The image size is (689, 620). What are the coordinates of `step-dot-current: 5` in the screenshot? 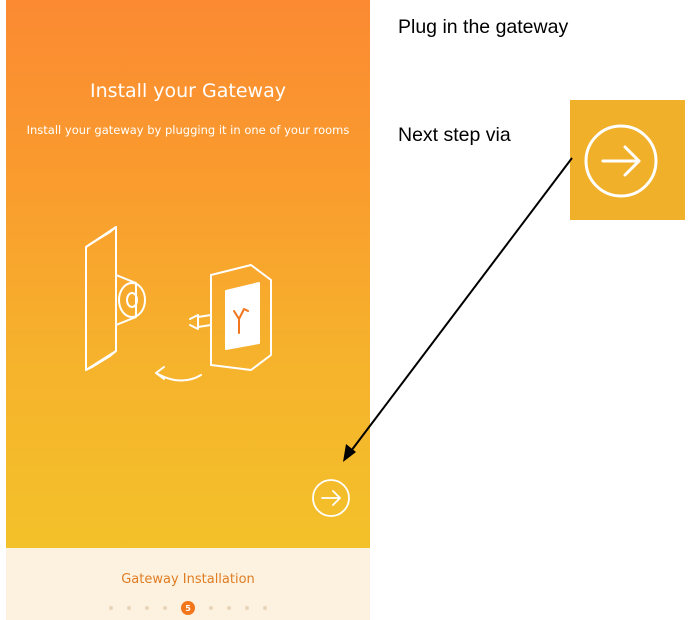 It's located at (188, 608).